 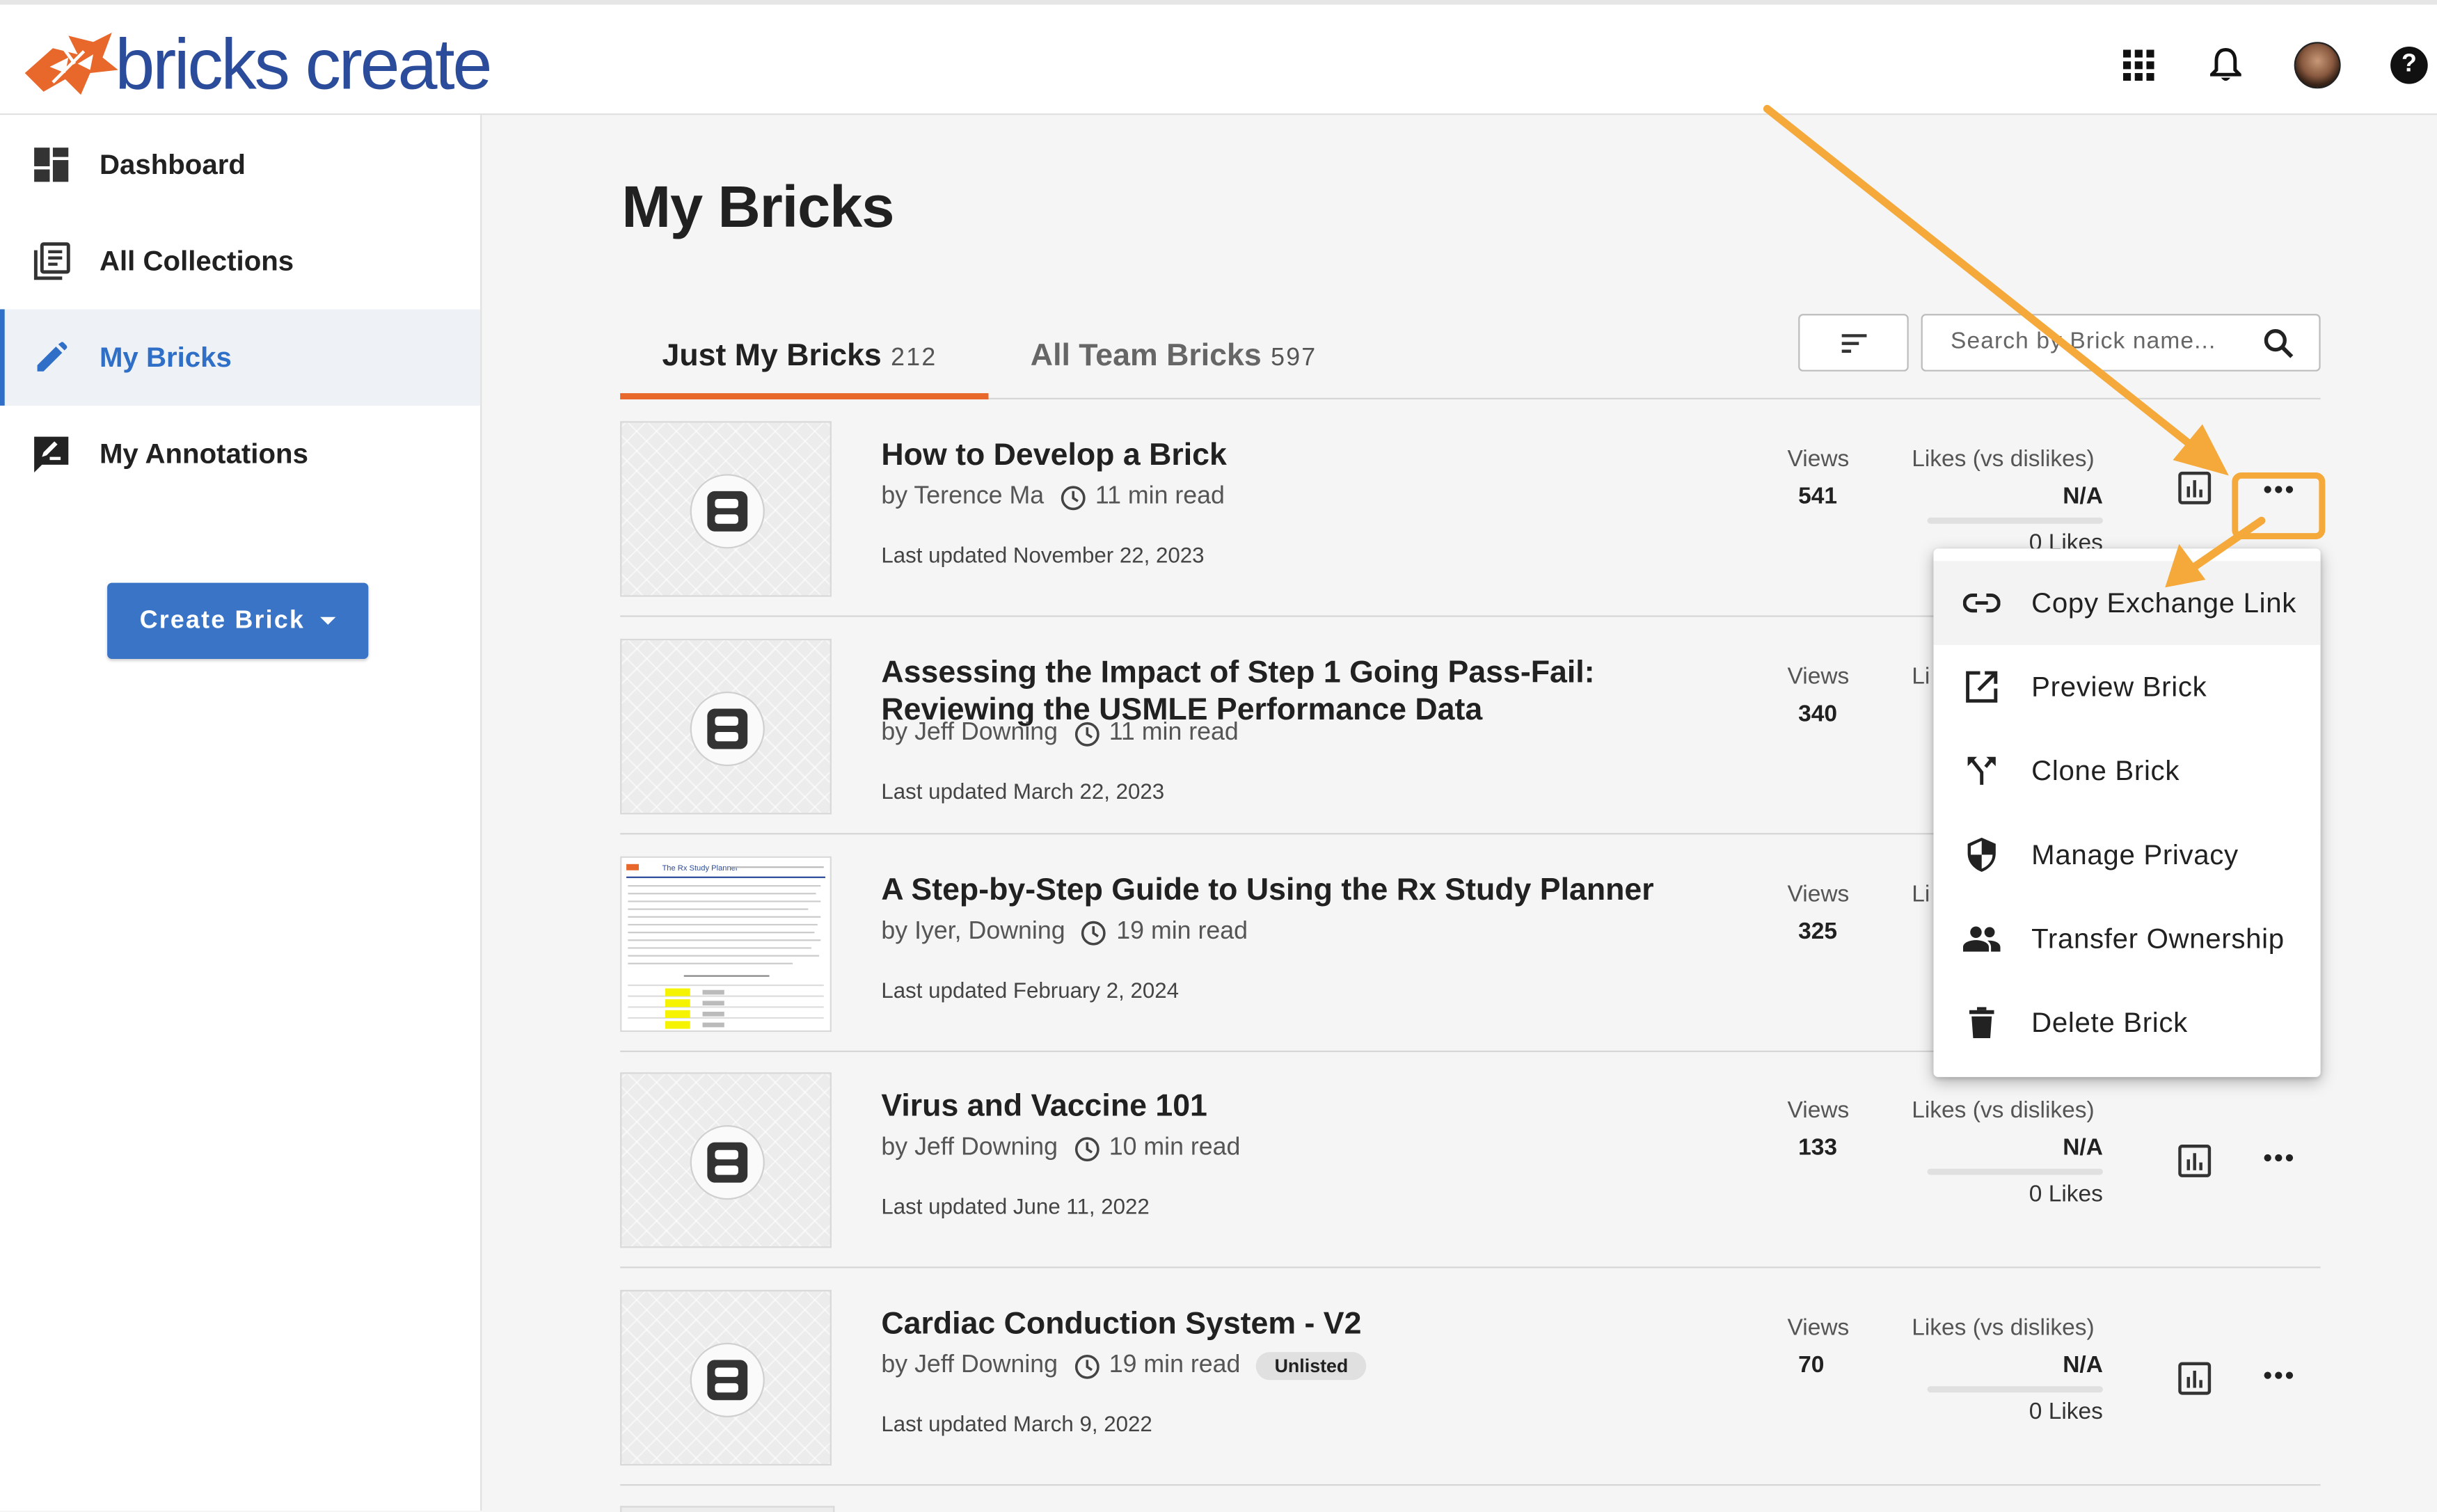 I want to click on menu-item-label: Transfer Ownership, so click(x=2158, y=938).